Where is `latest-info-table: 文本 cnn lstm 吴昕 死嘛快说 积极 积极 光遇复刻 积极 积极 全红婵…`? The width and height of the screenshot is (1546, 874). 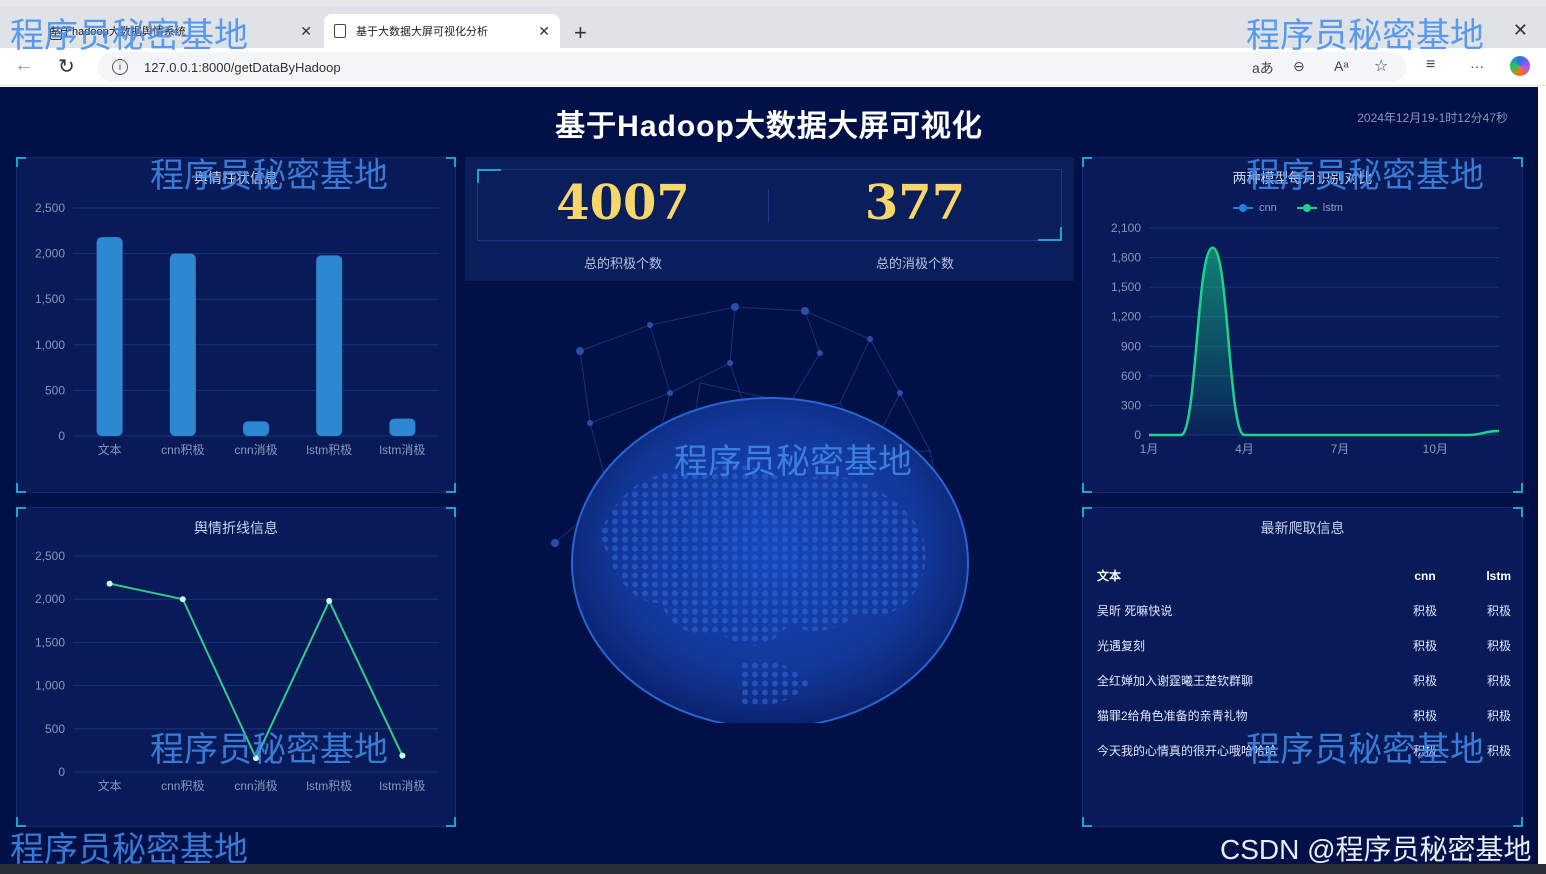
latest-info-table: 文本 cnn lstm 吴昕 死嘛快说 积极 积极 光遇复刻 积极 积极 全红婵… is located at coordinates (1304, 663).